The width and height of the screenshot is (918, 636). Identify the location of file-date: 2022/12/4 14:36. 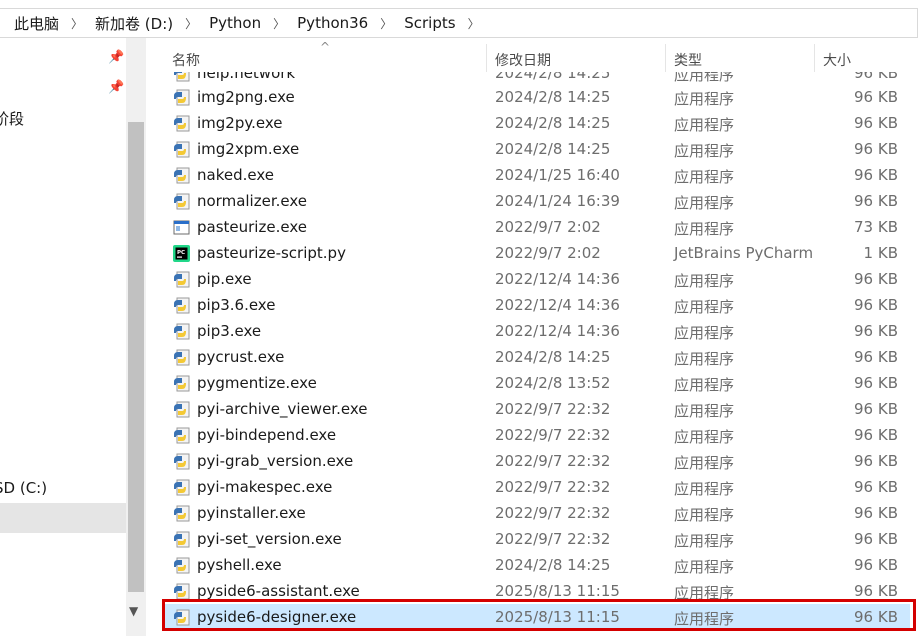
(557, 279).